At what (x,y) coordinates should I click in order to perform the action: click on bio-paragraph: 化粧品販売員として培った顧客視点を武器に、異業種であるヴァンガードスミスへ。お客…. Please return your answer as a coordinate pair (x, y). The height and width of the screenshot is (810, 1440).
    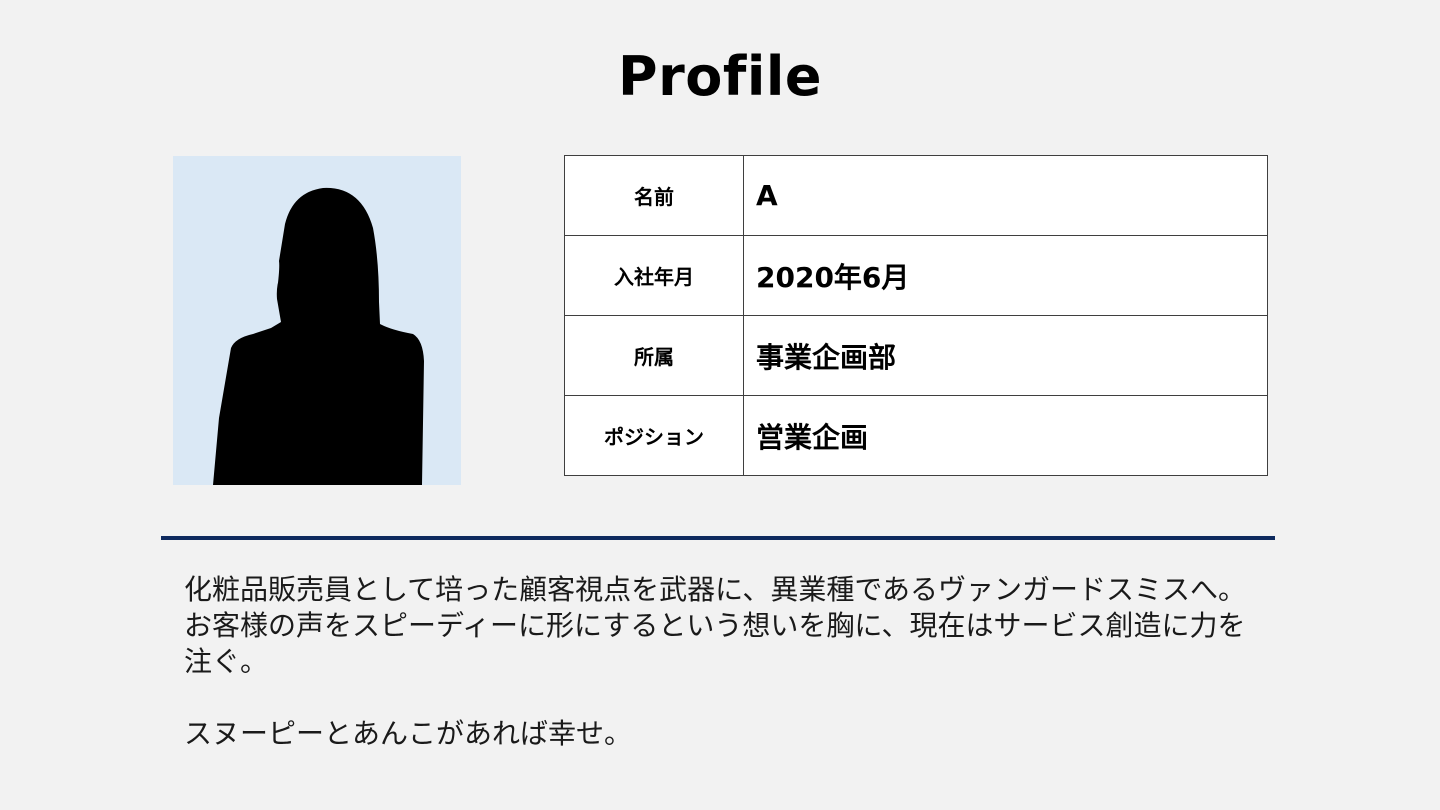
    Looking at the image, I should click on (715, 625).